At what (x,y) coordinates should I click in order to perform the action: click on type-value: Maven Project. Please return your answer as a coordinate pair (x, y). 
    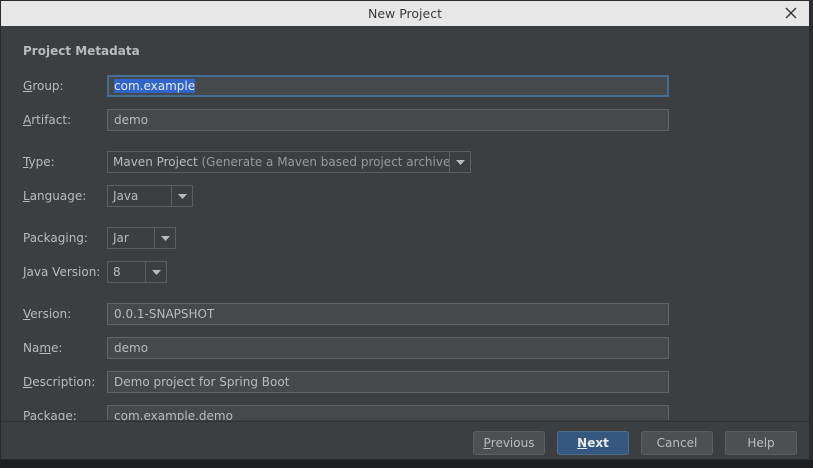
    Looking at the image, I should click on (155, 162).